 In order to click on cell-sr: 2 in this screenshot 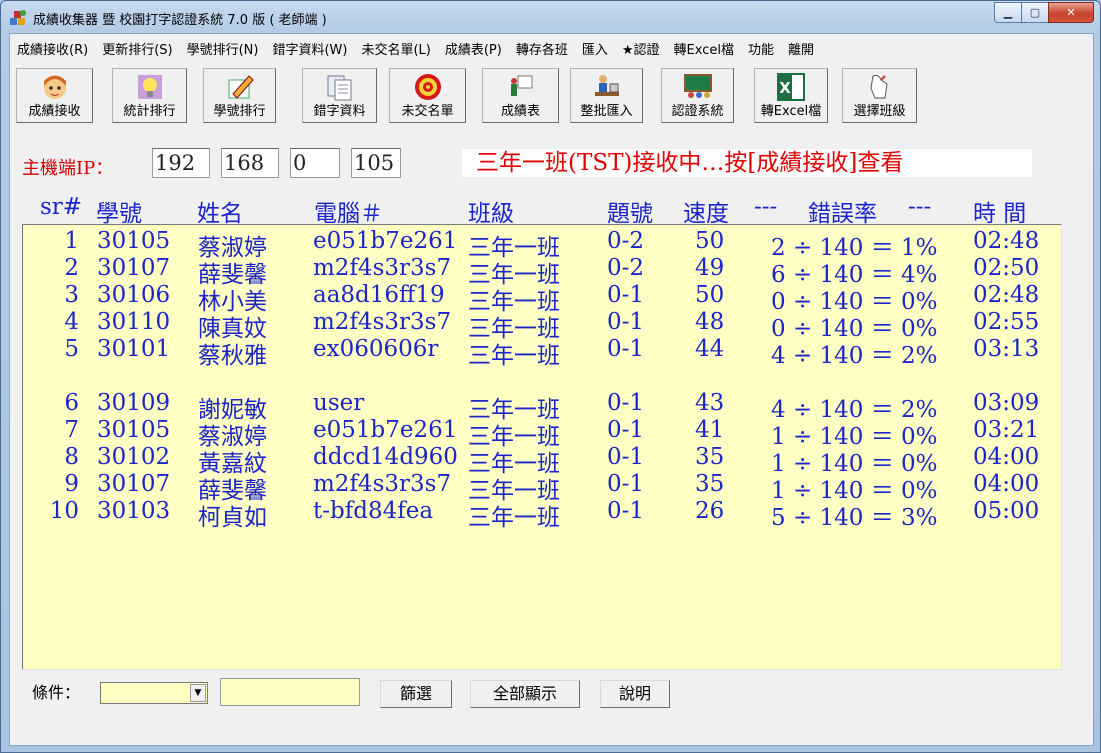, I will do `click(71, 268)`.